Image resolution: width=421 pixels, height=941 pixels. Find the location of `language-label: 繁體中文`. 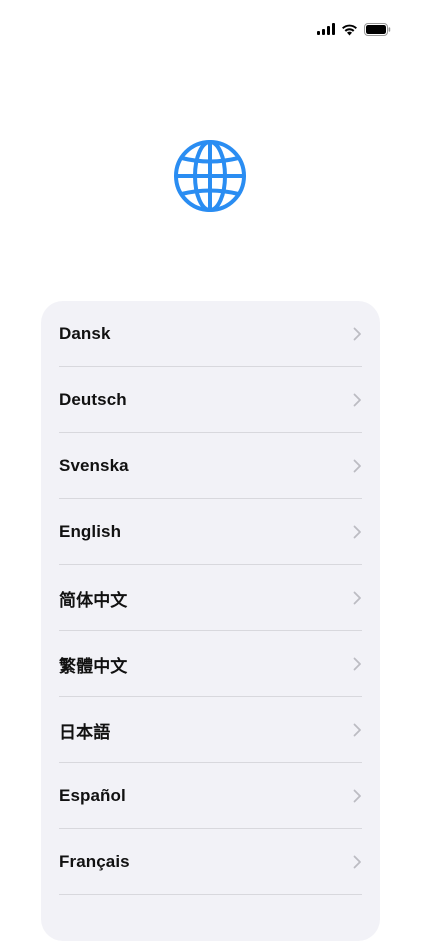

language-label: 繁體中文 is located at coordinates (93, 666).